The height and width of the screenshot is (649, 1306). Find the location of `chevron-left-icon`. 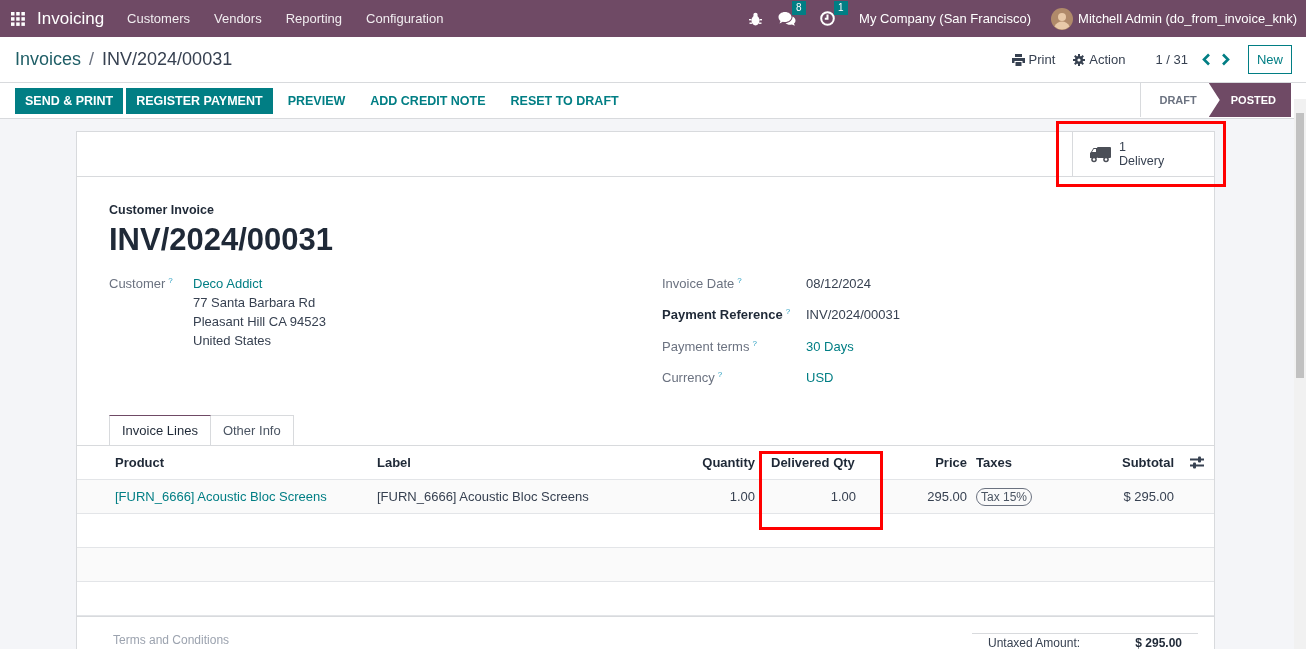

chevron-left-icon is located at coordinates (1206, 59).